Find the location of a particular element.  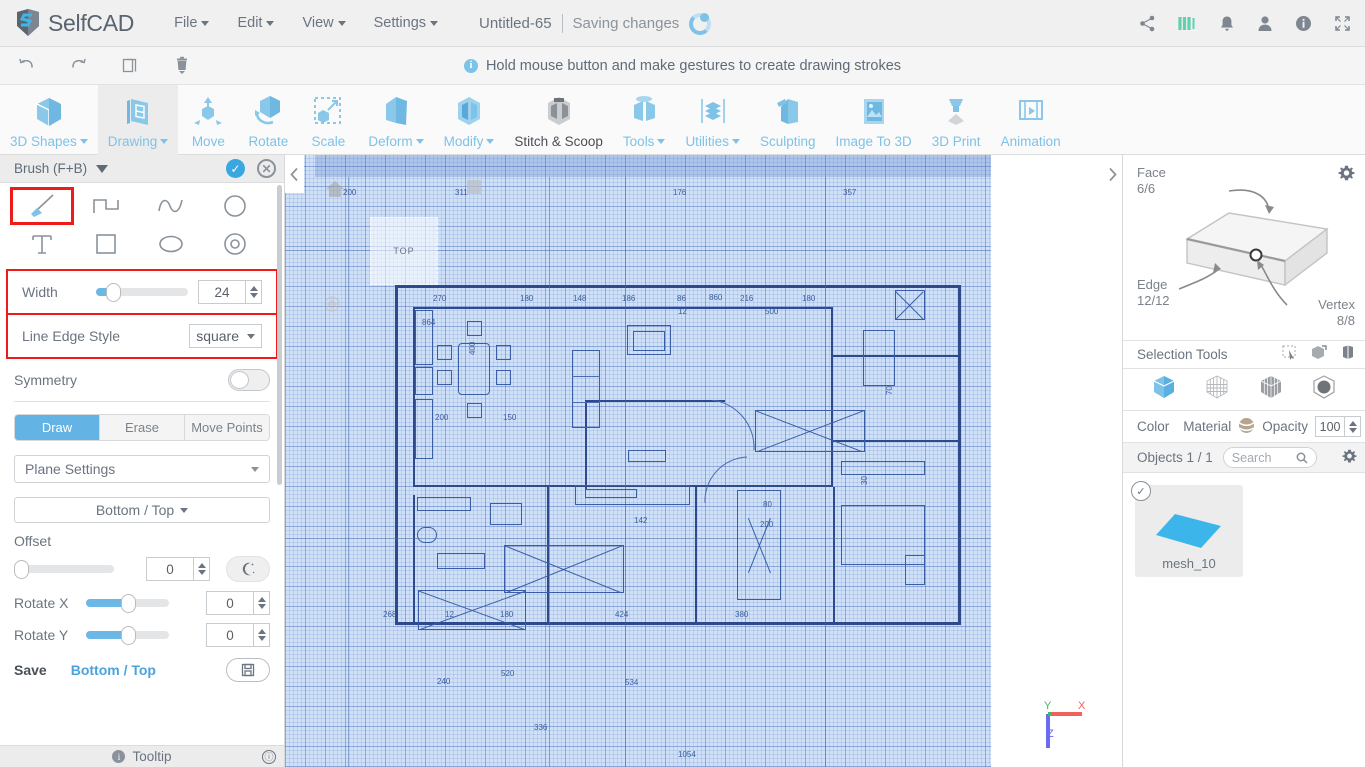

offset-reset-button is located at coordinates (248, 569).